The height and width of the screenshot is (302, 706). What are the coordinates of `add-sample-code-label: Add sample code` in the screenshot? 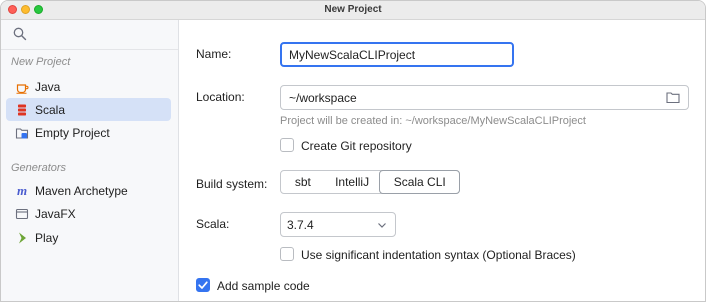 It's located at (263, 286).